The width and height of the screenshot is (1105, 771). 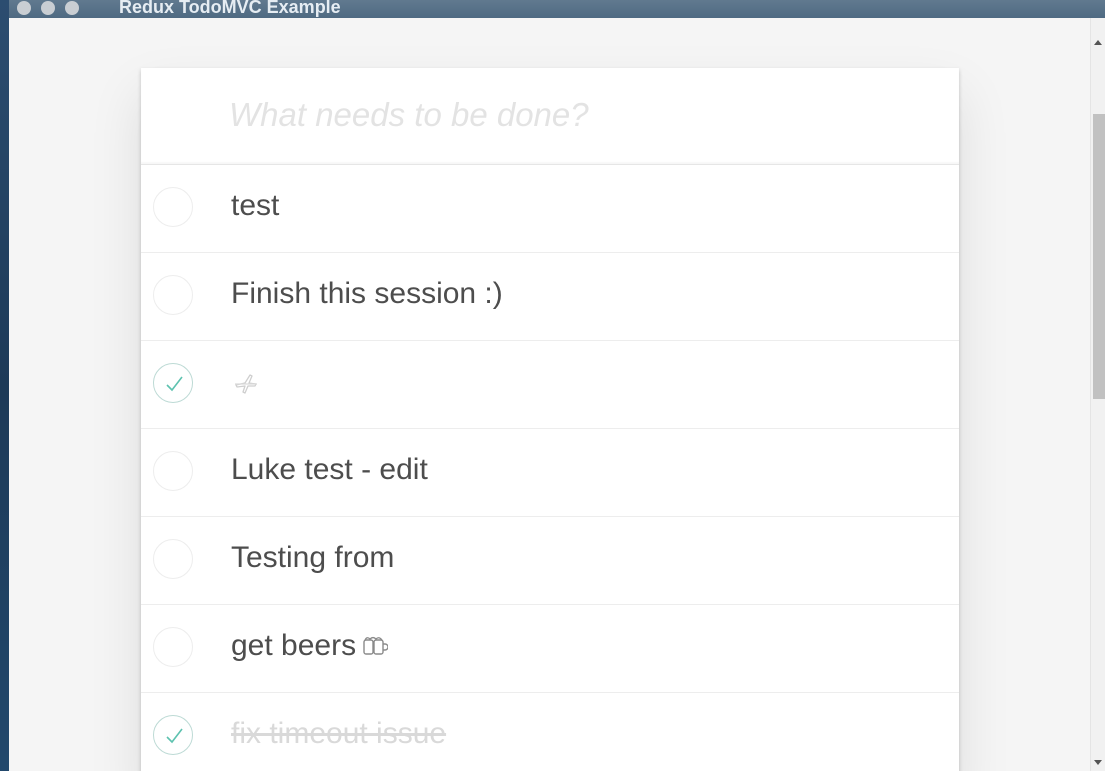 I want to click on scroll-down-arrow-icon, so click(x=1098, y=762).